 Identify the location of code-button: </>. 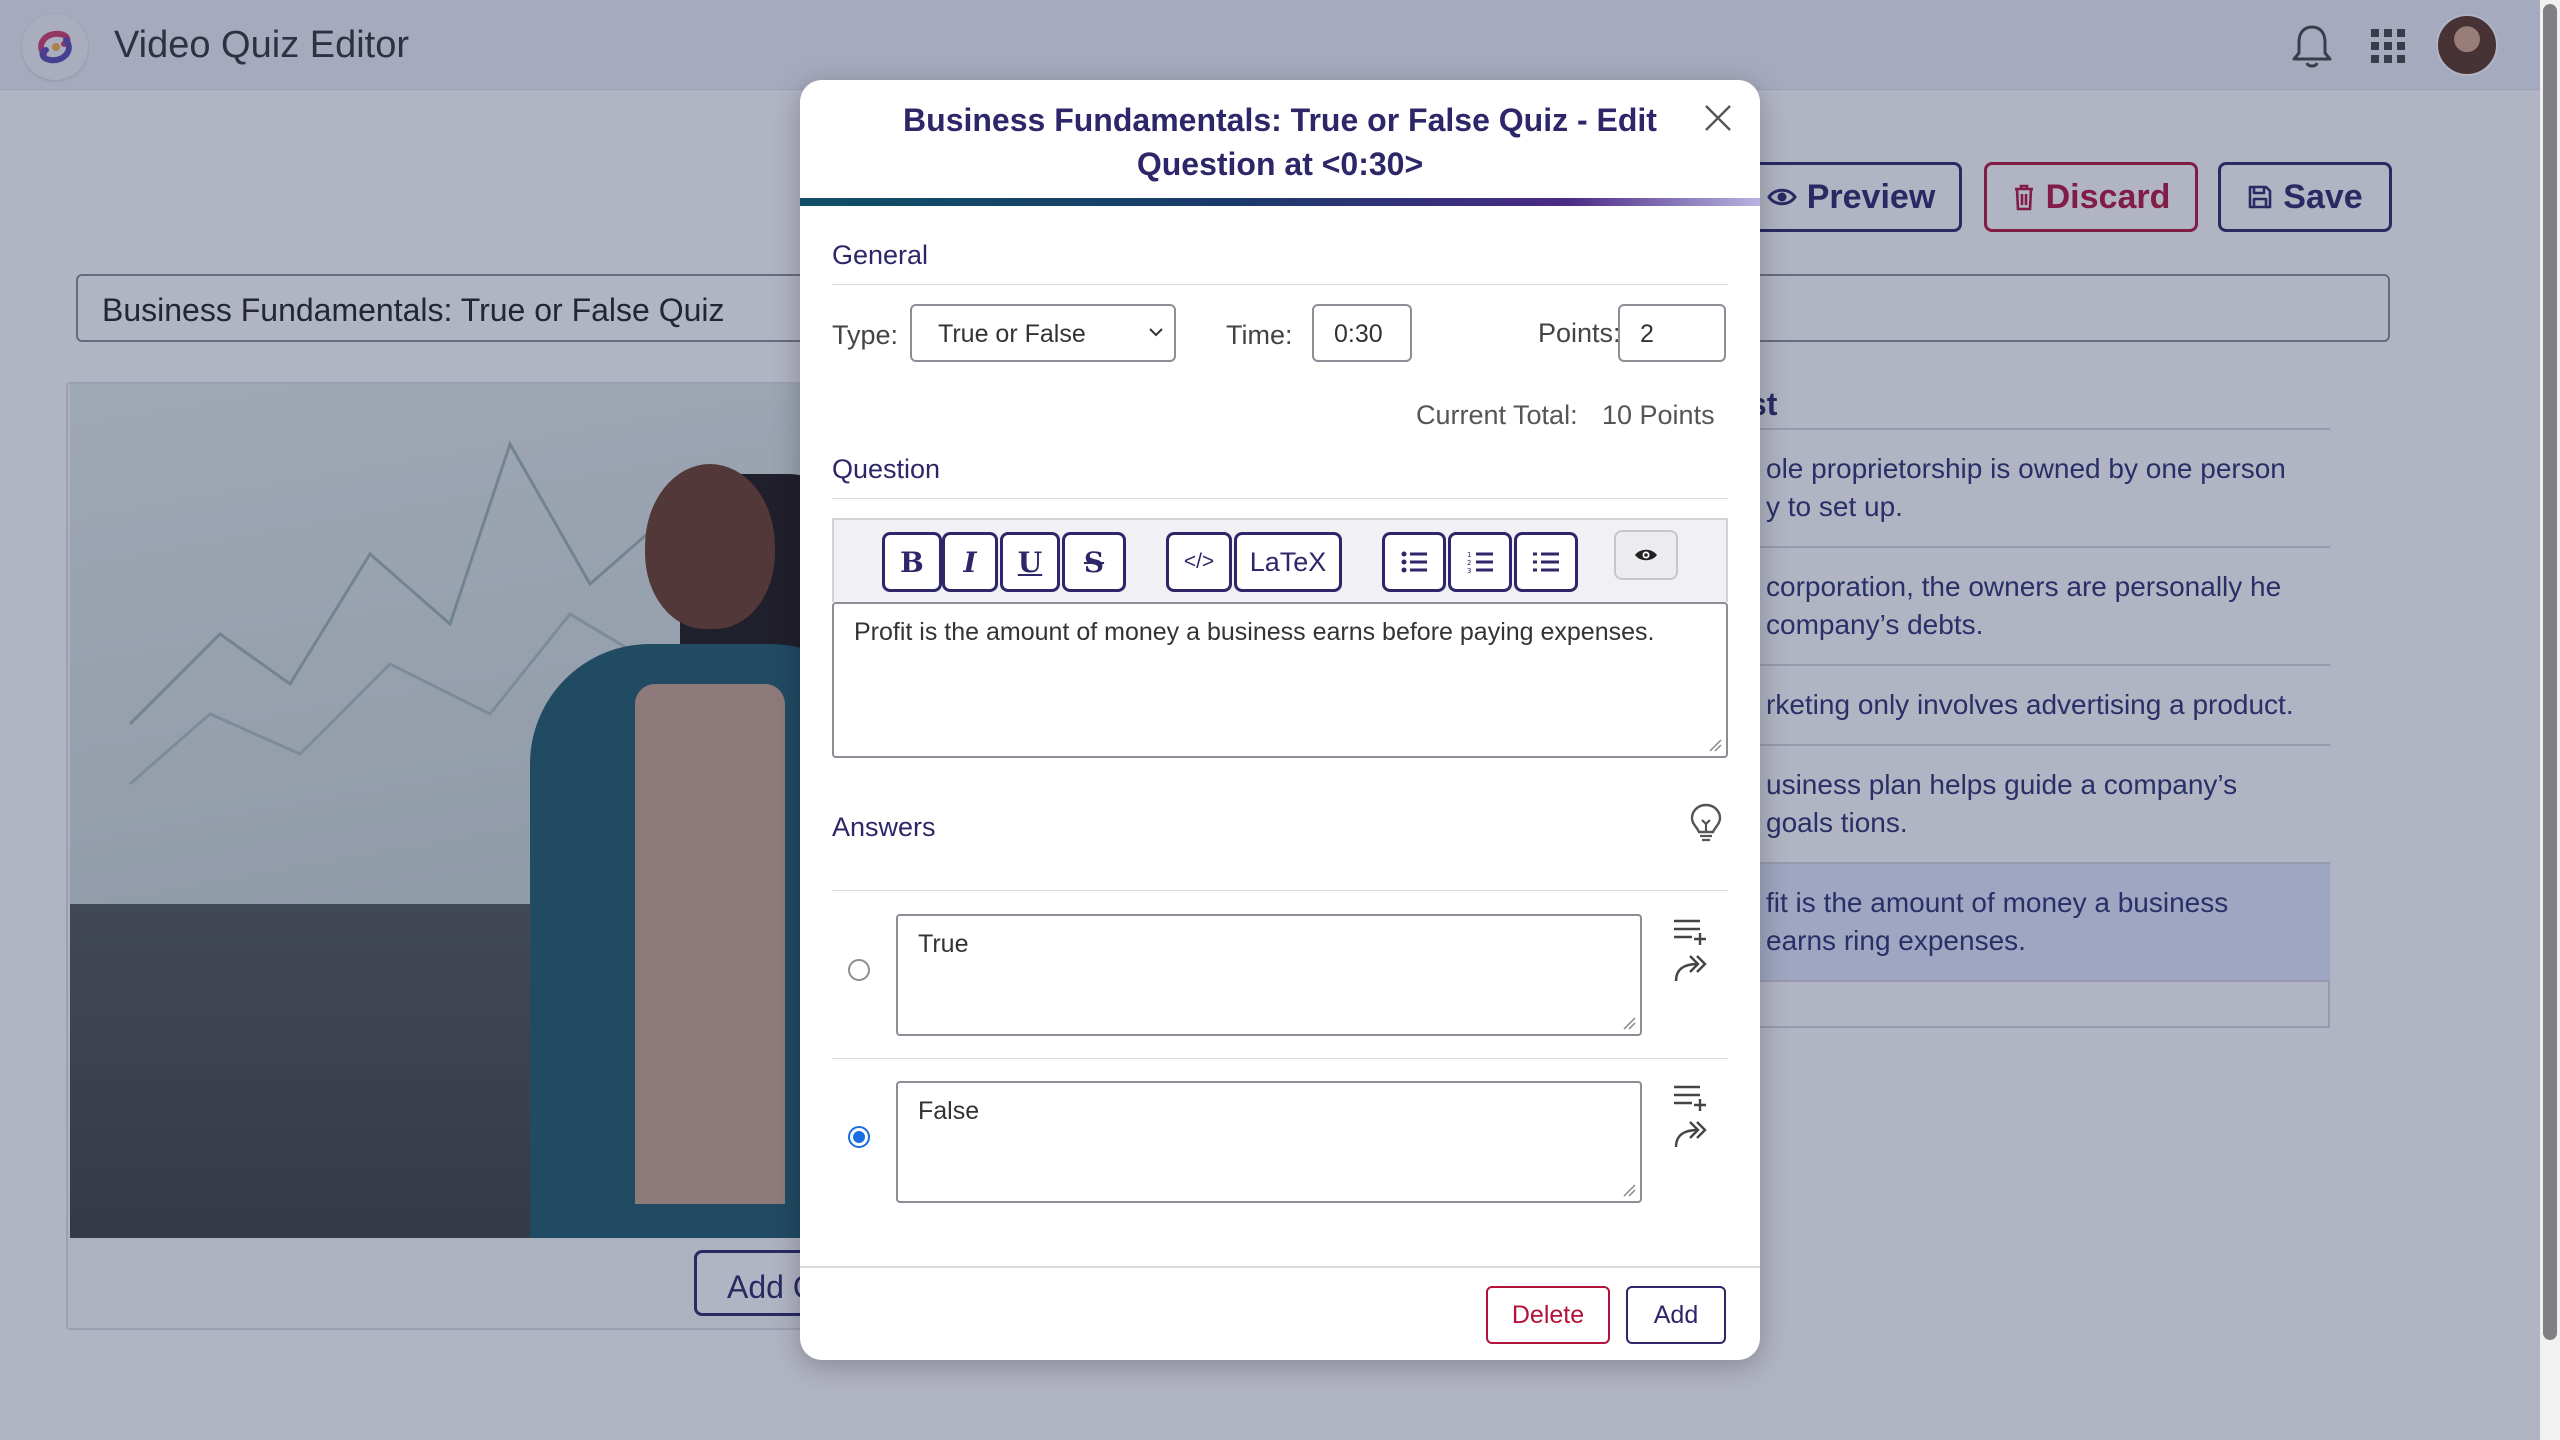
(1199, 562).